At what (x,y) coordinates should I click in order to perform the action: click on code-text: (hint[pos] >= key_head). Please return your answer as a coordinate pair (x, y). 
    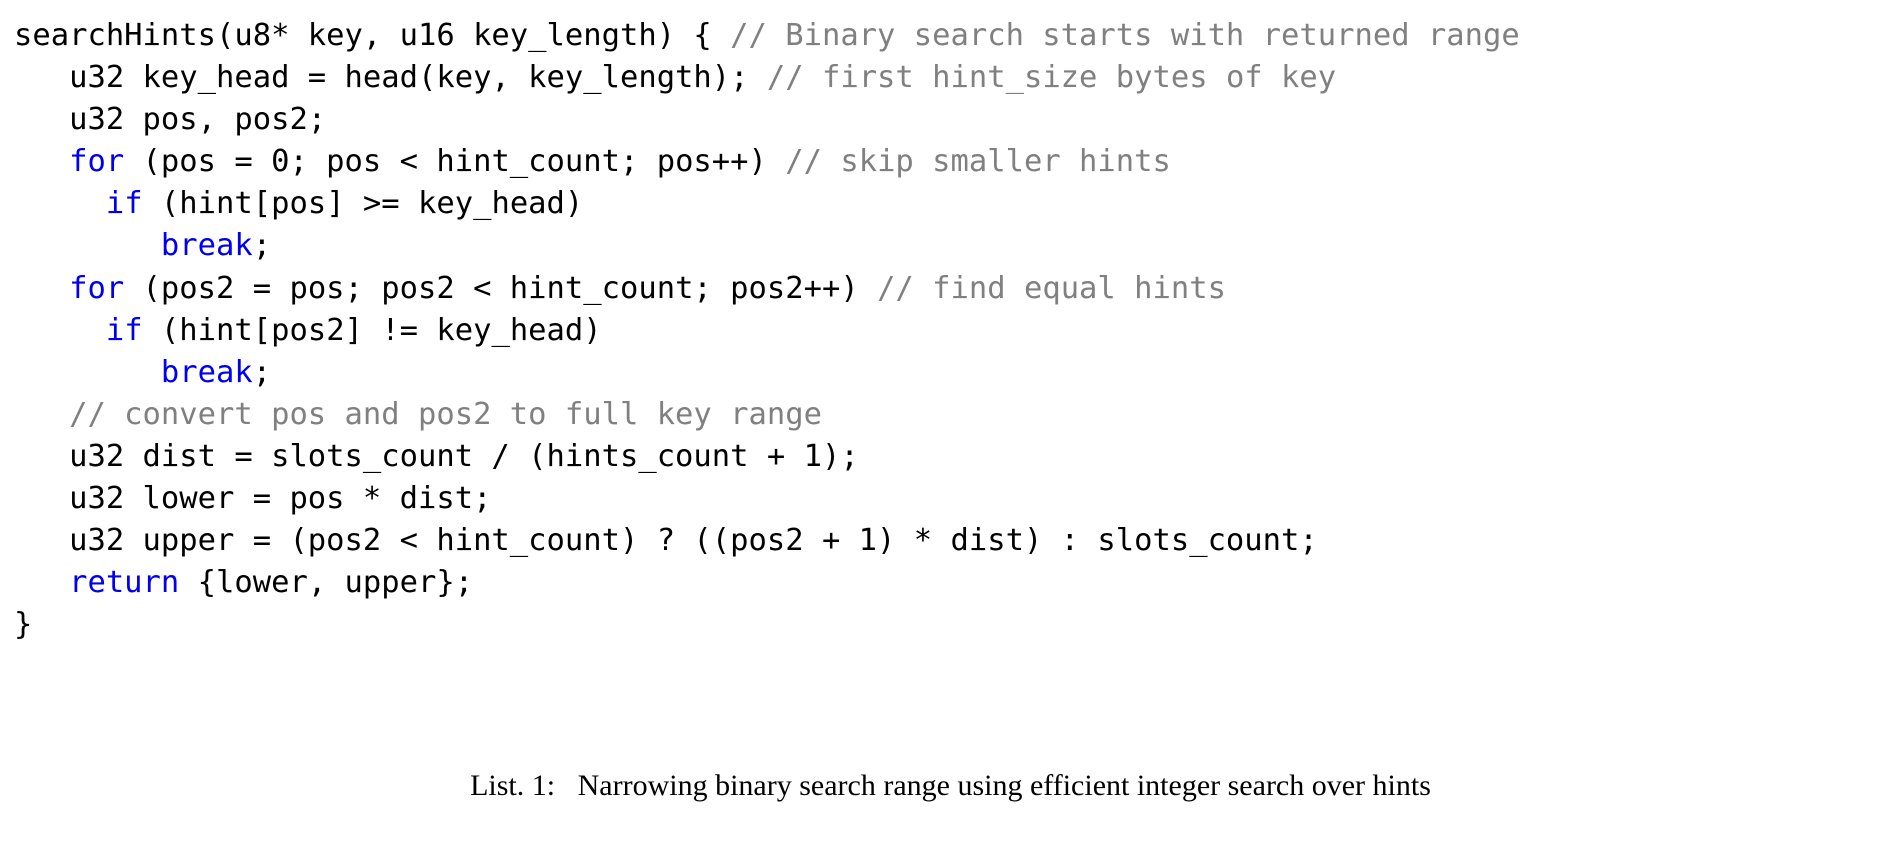
    Looking at the image, I should click on (363, 204).